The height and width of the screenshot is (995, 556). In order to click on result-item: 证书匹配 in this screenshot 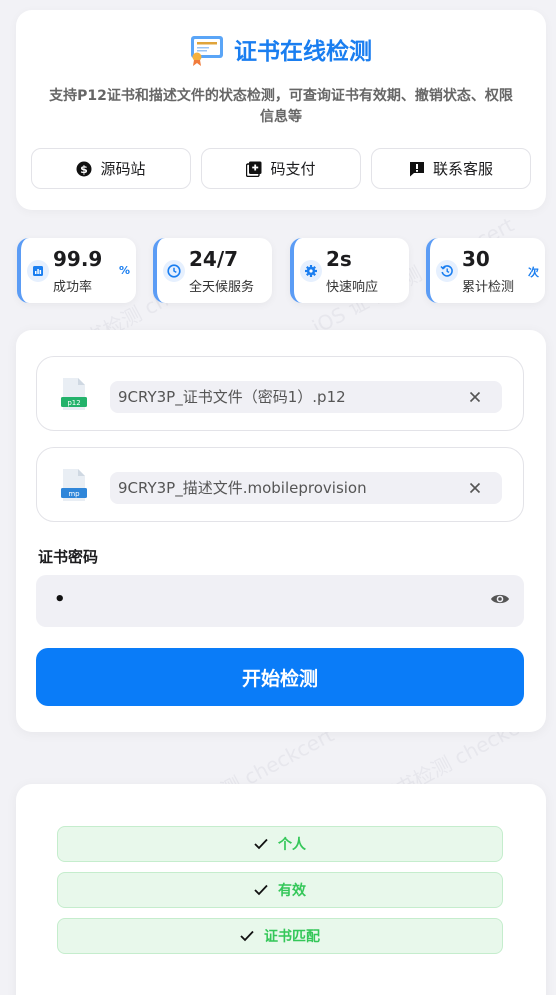, I will do `click(280, 936)`.